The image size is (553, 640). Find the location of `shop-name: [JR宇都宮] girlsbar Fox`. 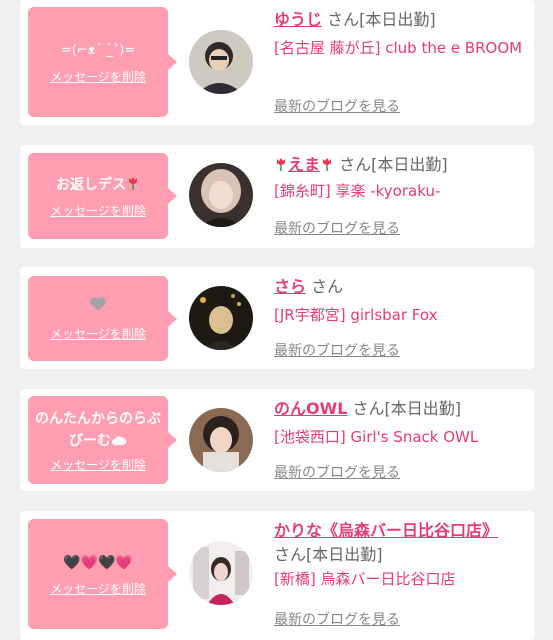

shop-name: [JR宇都宮] girlsbar Fox is located at coordinates (356, 315).